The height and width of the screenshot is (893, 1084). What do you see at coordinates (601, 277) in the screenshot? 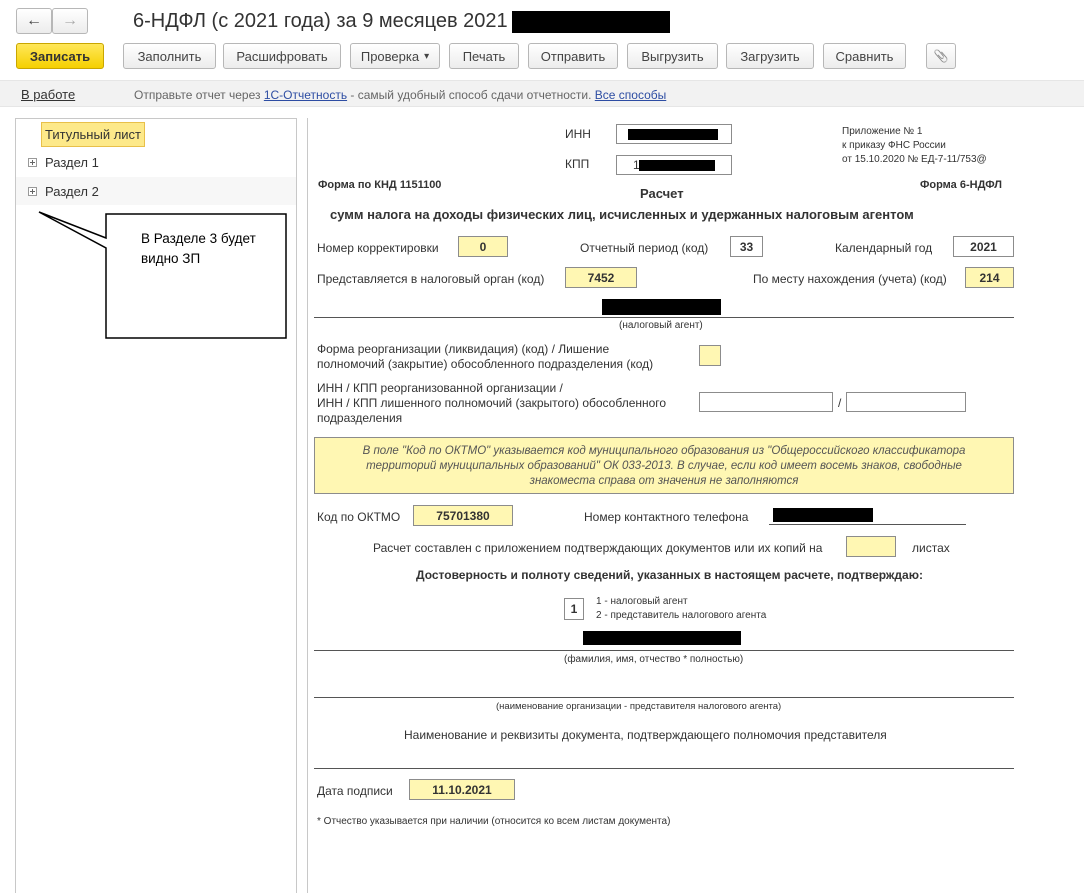
I see `tax-authority-field: 7452` at bounding box center [601, 277].